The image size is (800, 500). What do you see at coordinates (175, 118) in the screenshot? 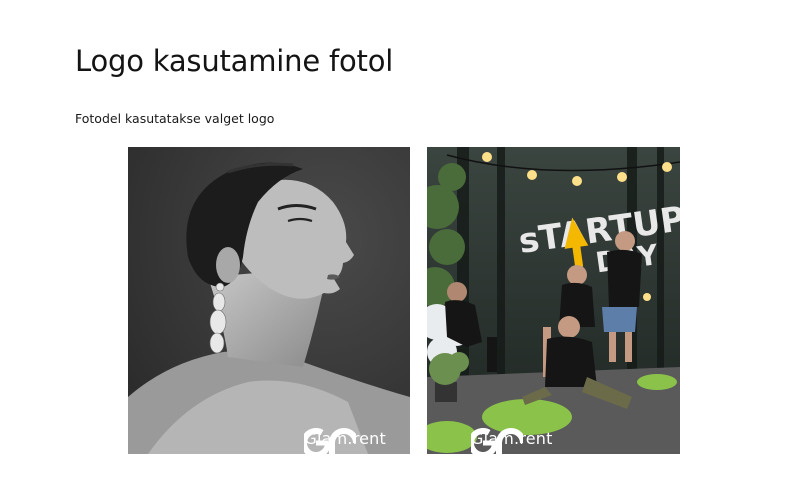
I see `page-subtitle: Fotodel kasutatakse valget logo` at bounding box center [175, 118].